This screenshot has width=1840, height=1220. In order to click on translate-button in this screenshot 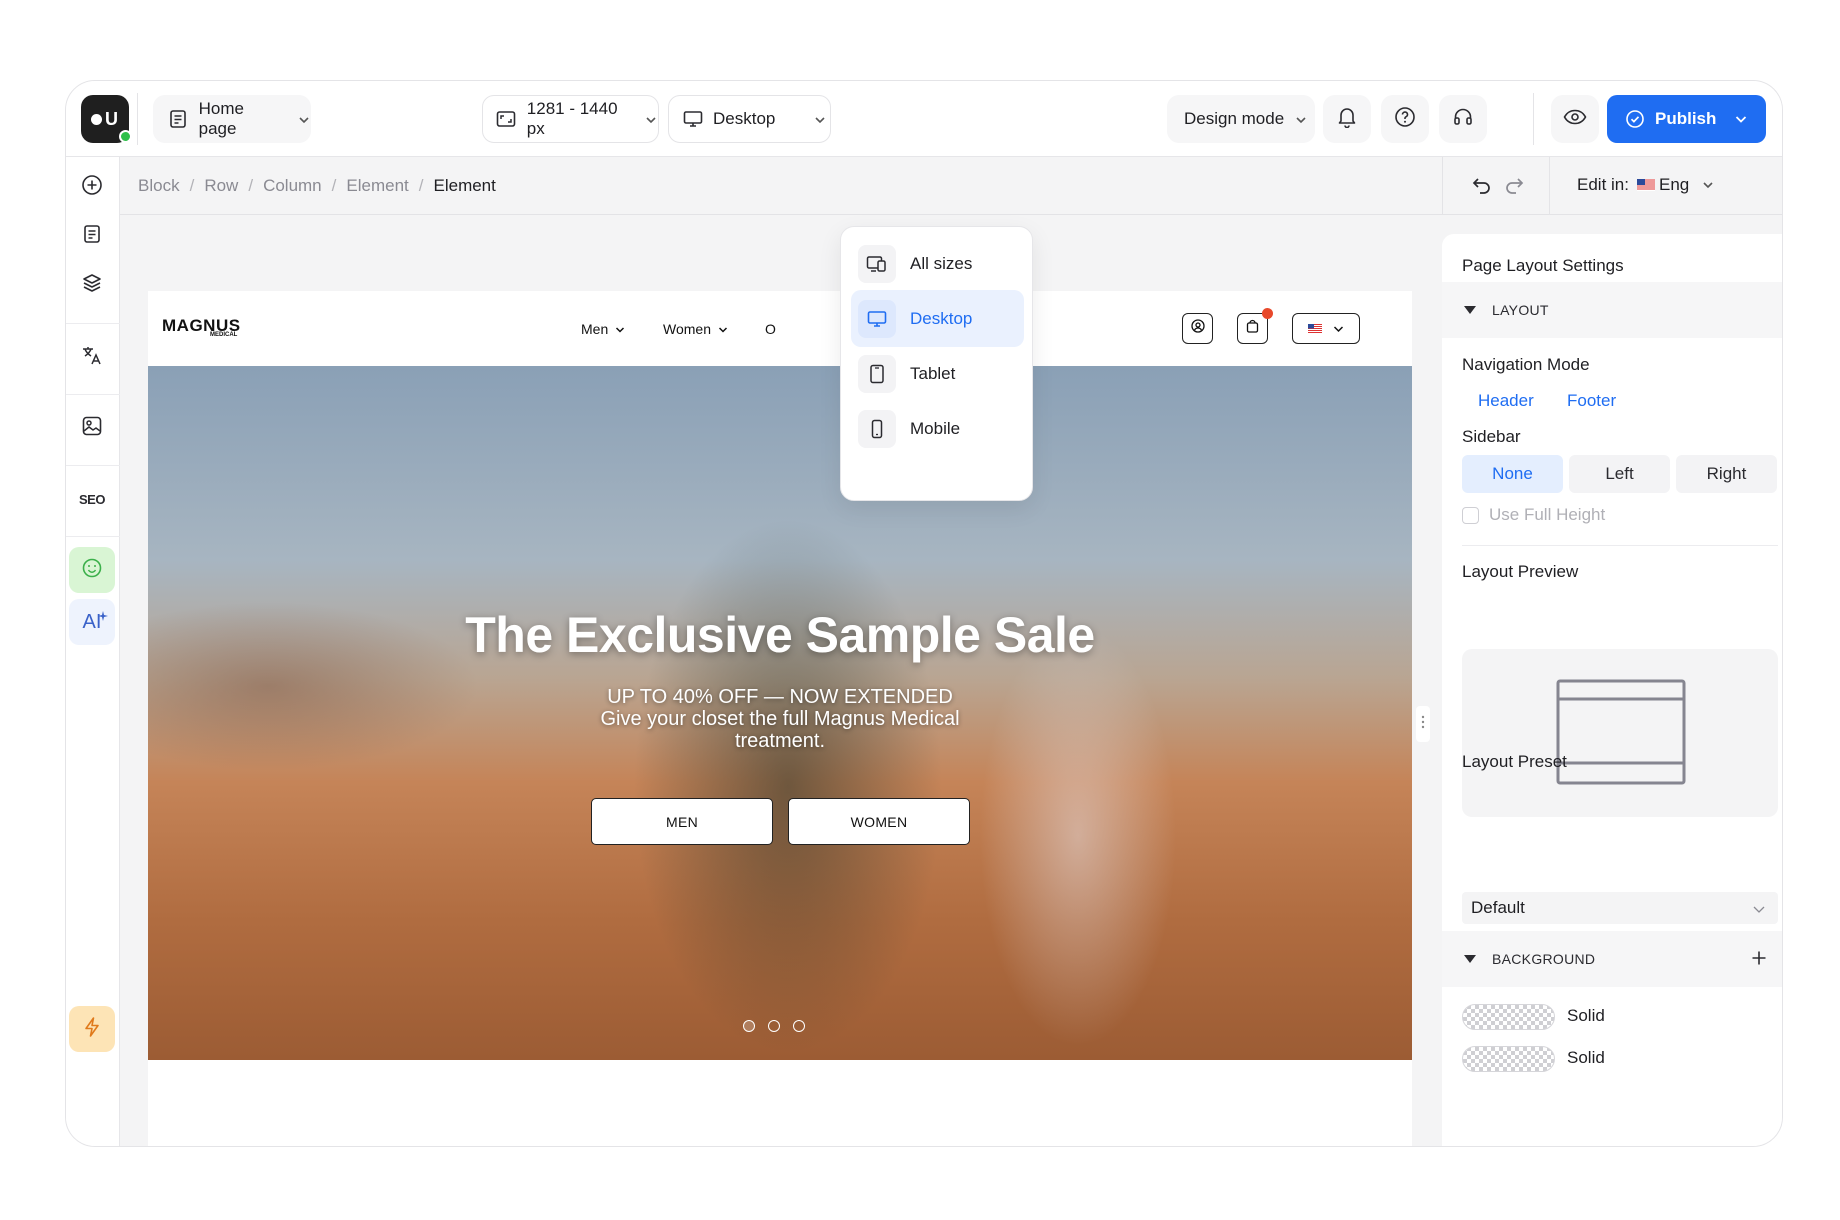, I will do `click(92, 357)`.